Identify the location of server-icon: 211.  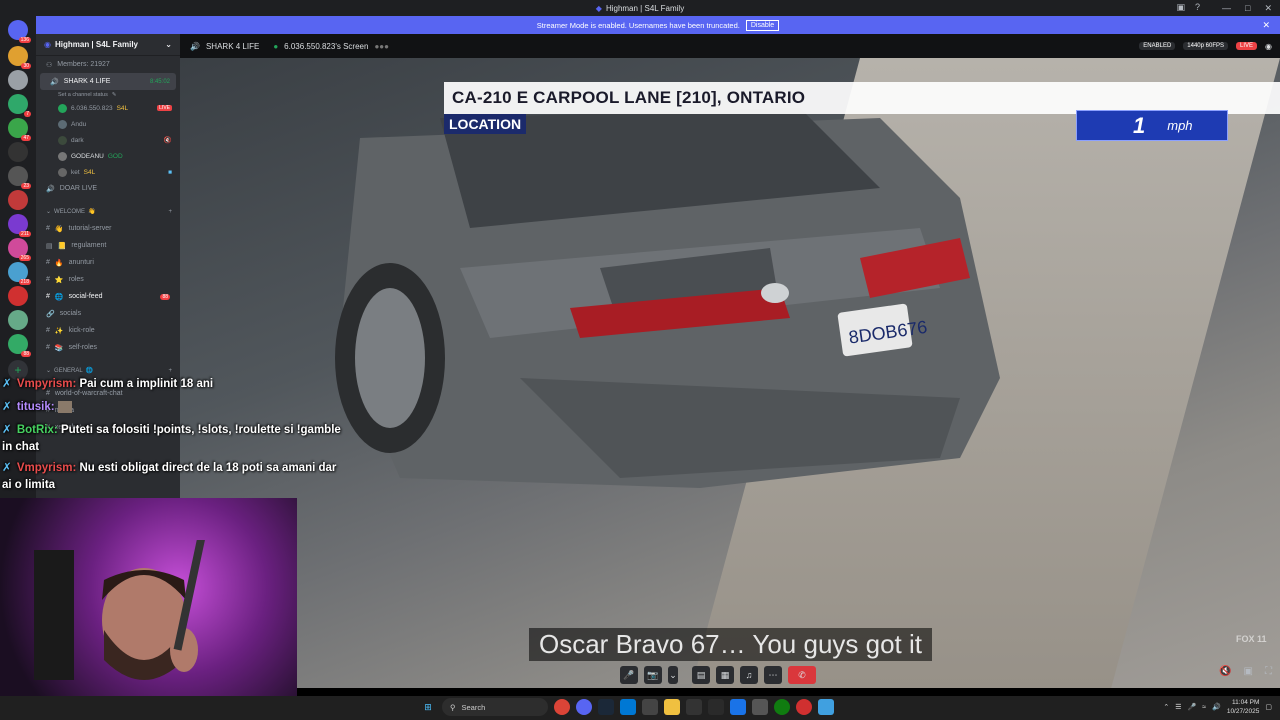
(19, 225).